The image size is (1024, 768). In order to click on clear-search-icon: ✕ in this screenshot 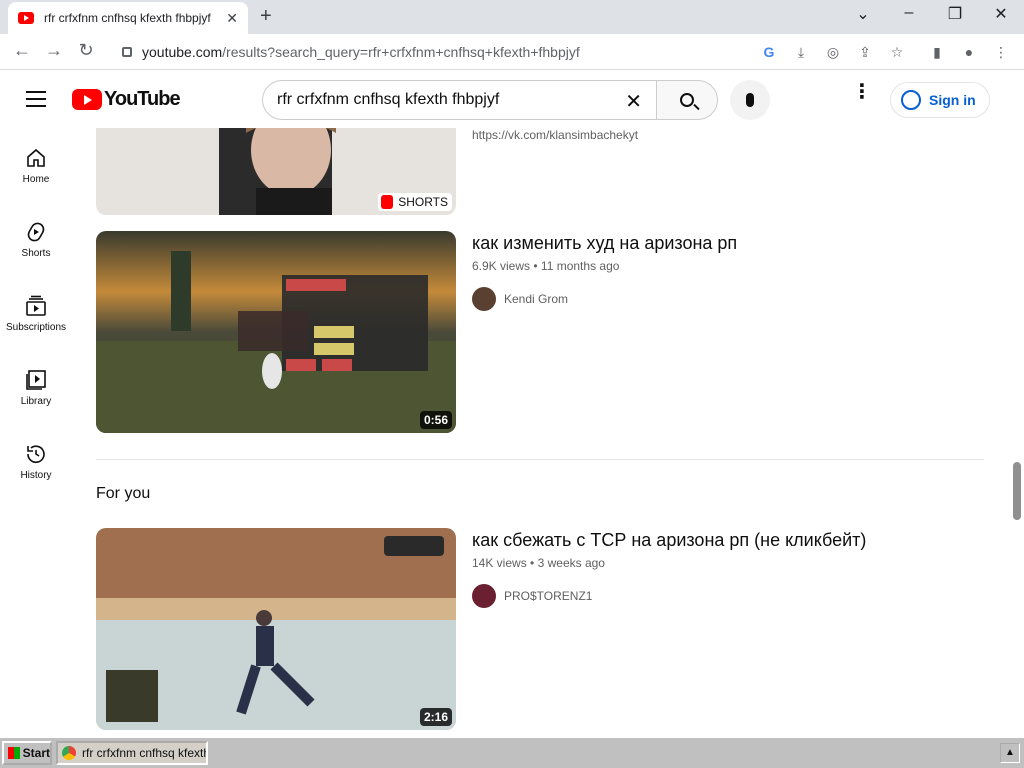, I will do `click(633, 101)`.